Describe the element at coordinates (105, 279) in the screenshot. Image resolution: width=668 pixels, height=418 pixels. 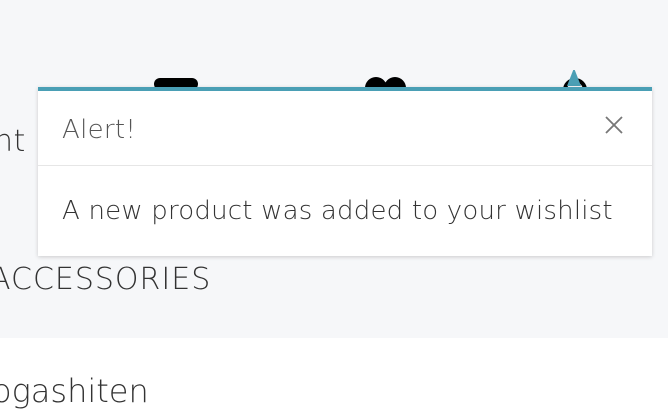
I see `category-heading: ACCESSORIES` at that location.